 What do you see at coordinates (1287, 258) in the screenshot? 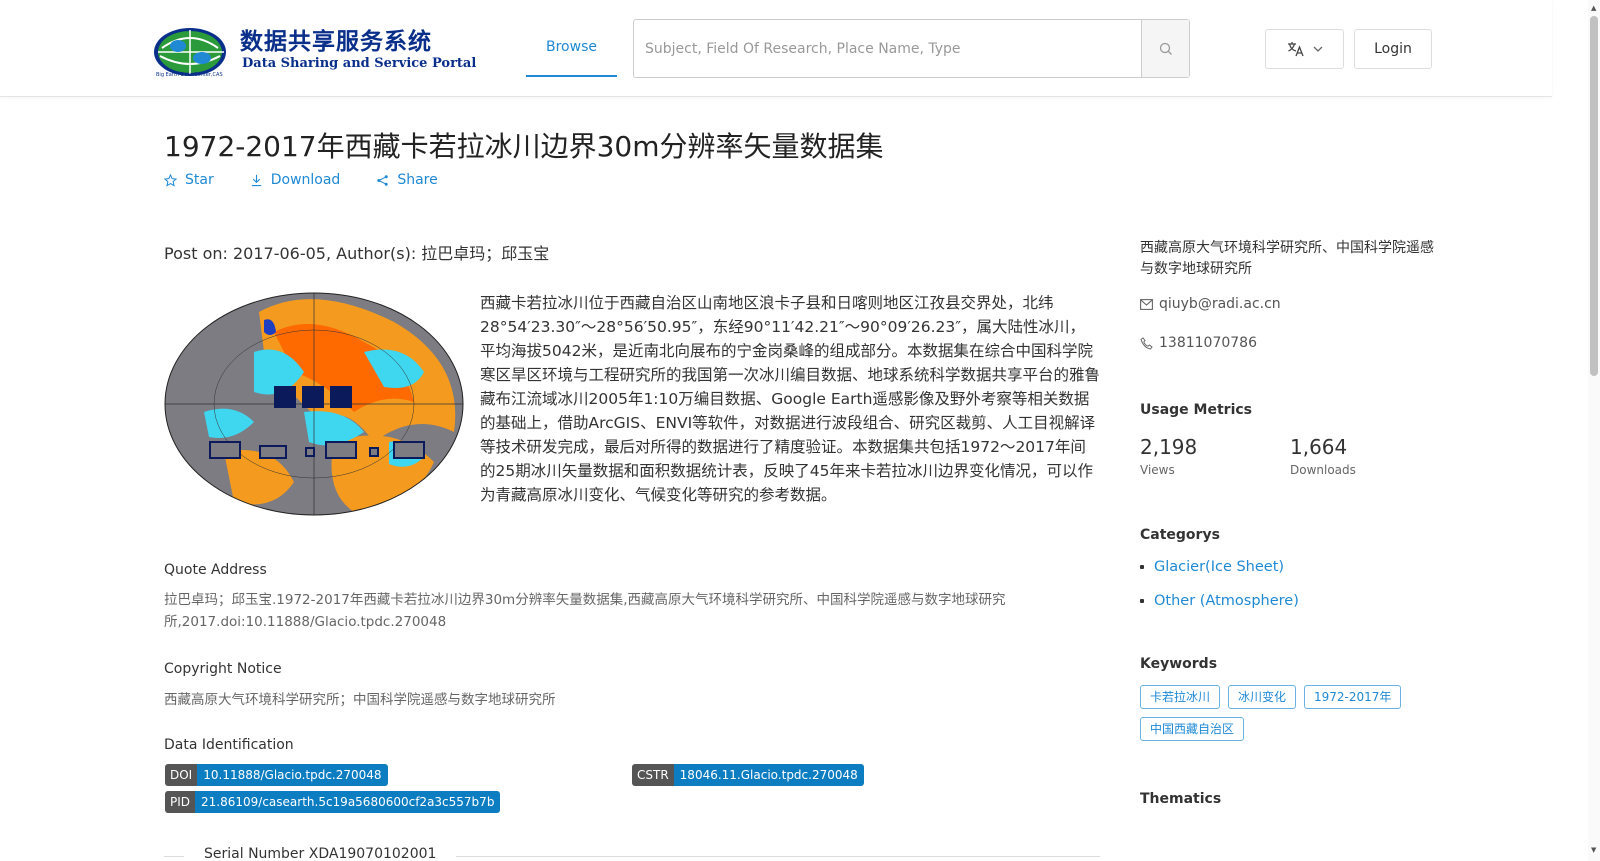
I see `organization-name: 西藏高原大气环境科学研究所、中国科学院遥感与数字地球研究所` at bounding box center [1287, 258].